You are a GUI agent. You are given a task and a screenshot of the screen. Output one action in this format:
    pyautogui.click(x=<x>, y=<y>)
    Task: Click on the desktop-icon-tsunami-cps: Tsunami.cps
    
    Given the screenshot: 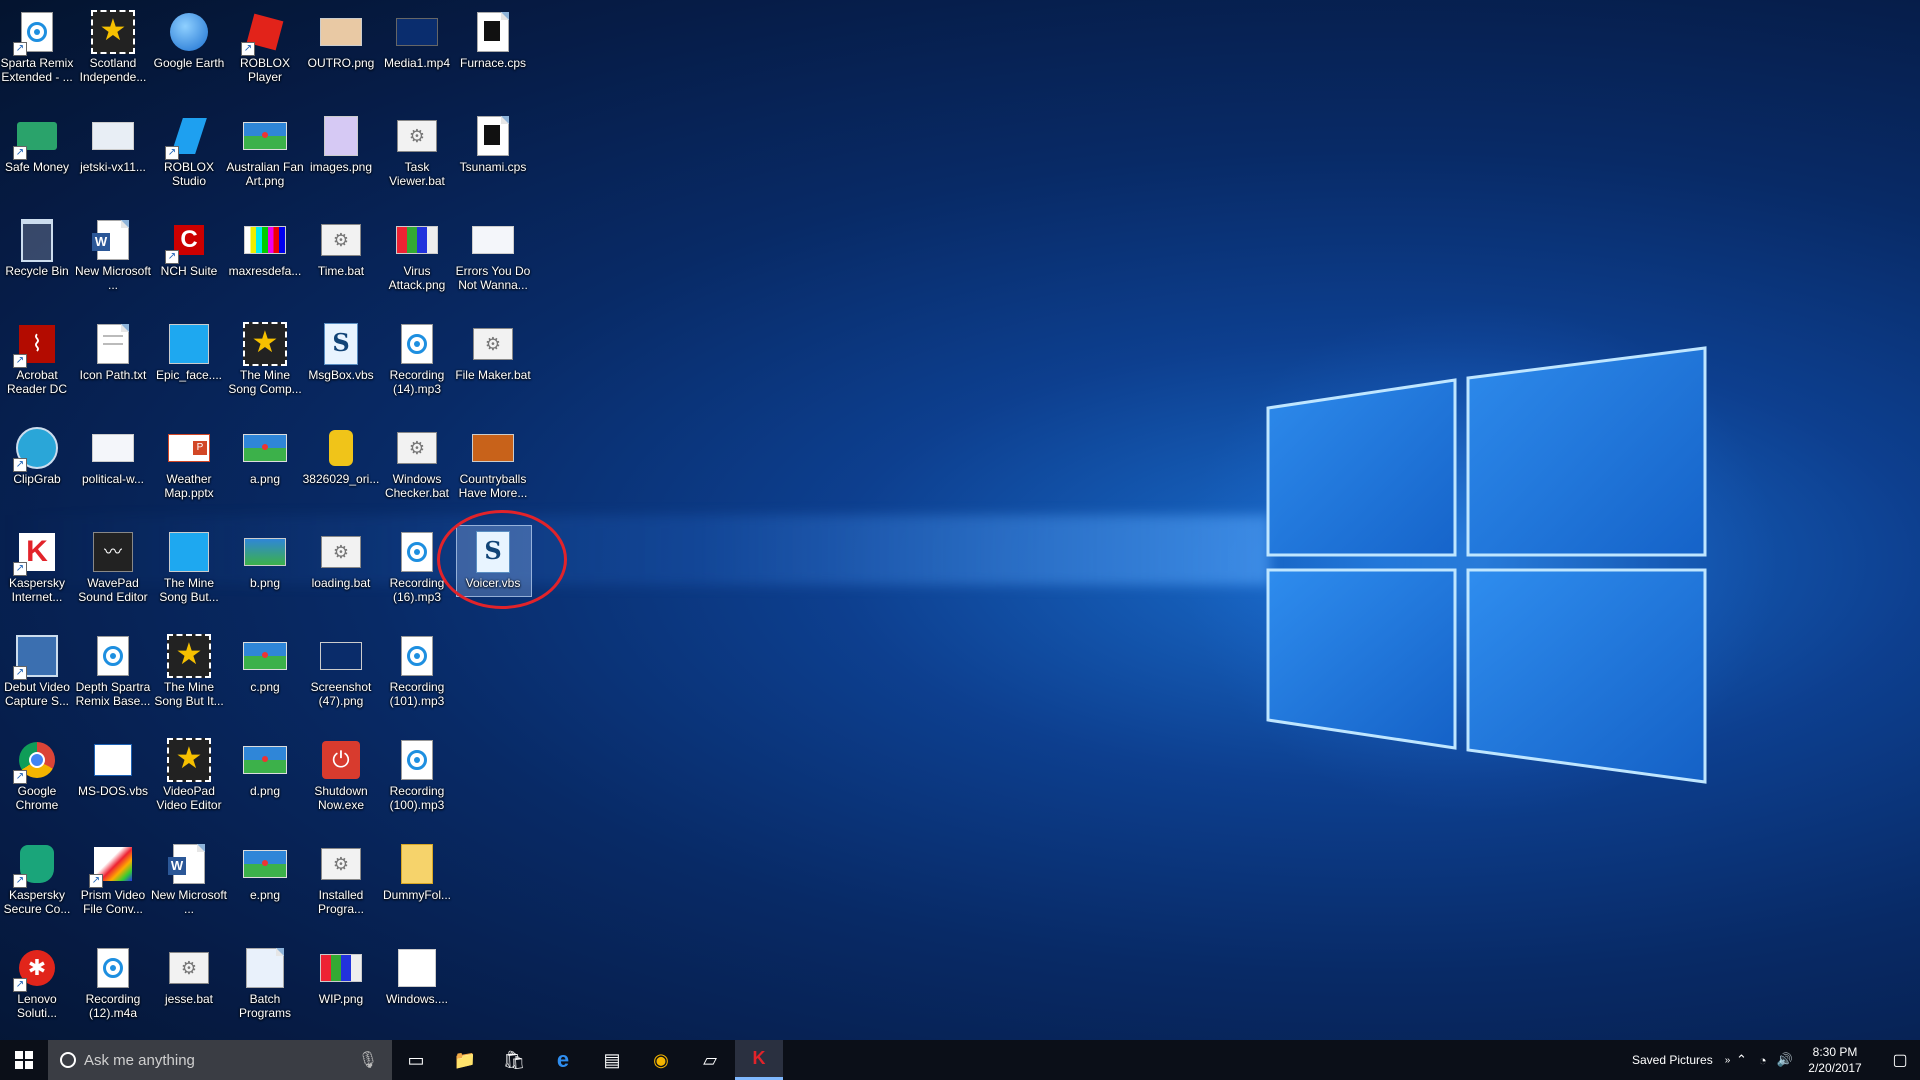 What is the action you would take?
    pyautogui.click(x=493, y=158)
    